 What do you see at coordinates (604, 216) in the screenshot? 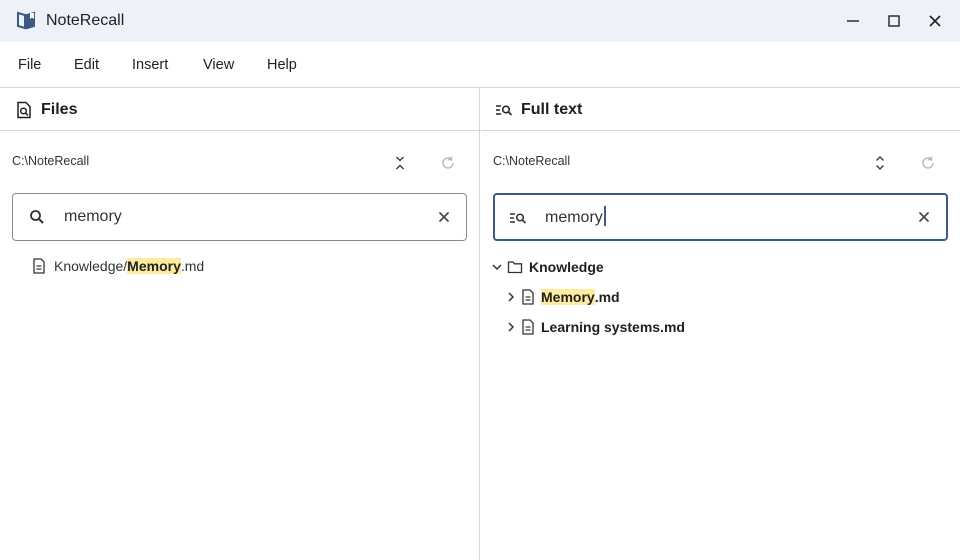
I see `text-caret` at bounding box center [604, 216].